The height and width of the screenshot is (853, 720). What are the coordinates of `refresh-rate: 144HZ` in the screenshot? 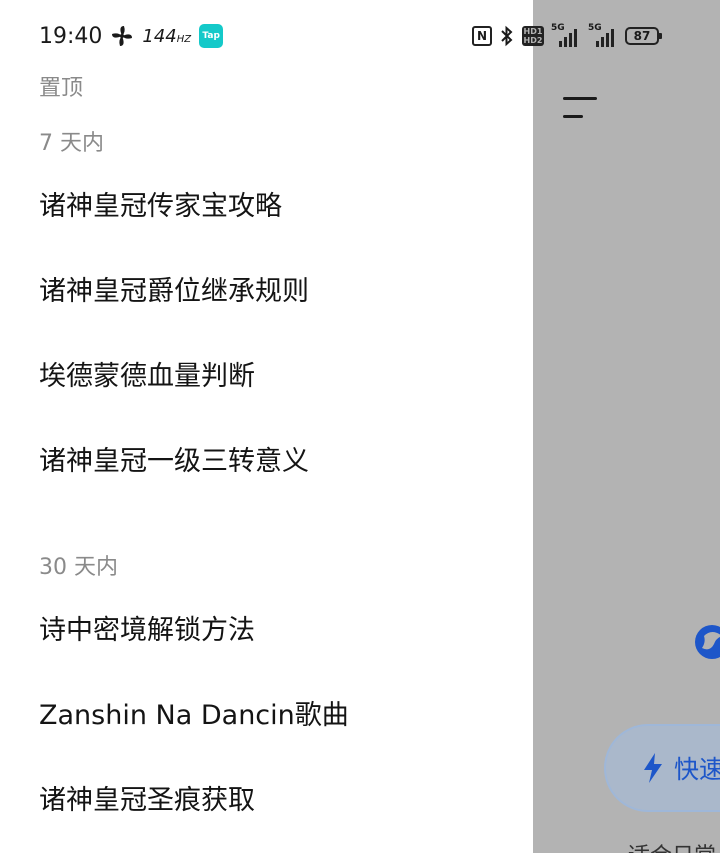 It's located at (166, 36).